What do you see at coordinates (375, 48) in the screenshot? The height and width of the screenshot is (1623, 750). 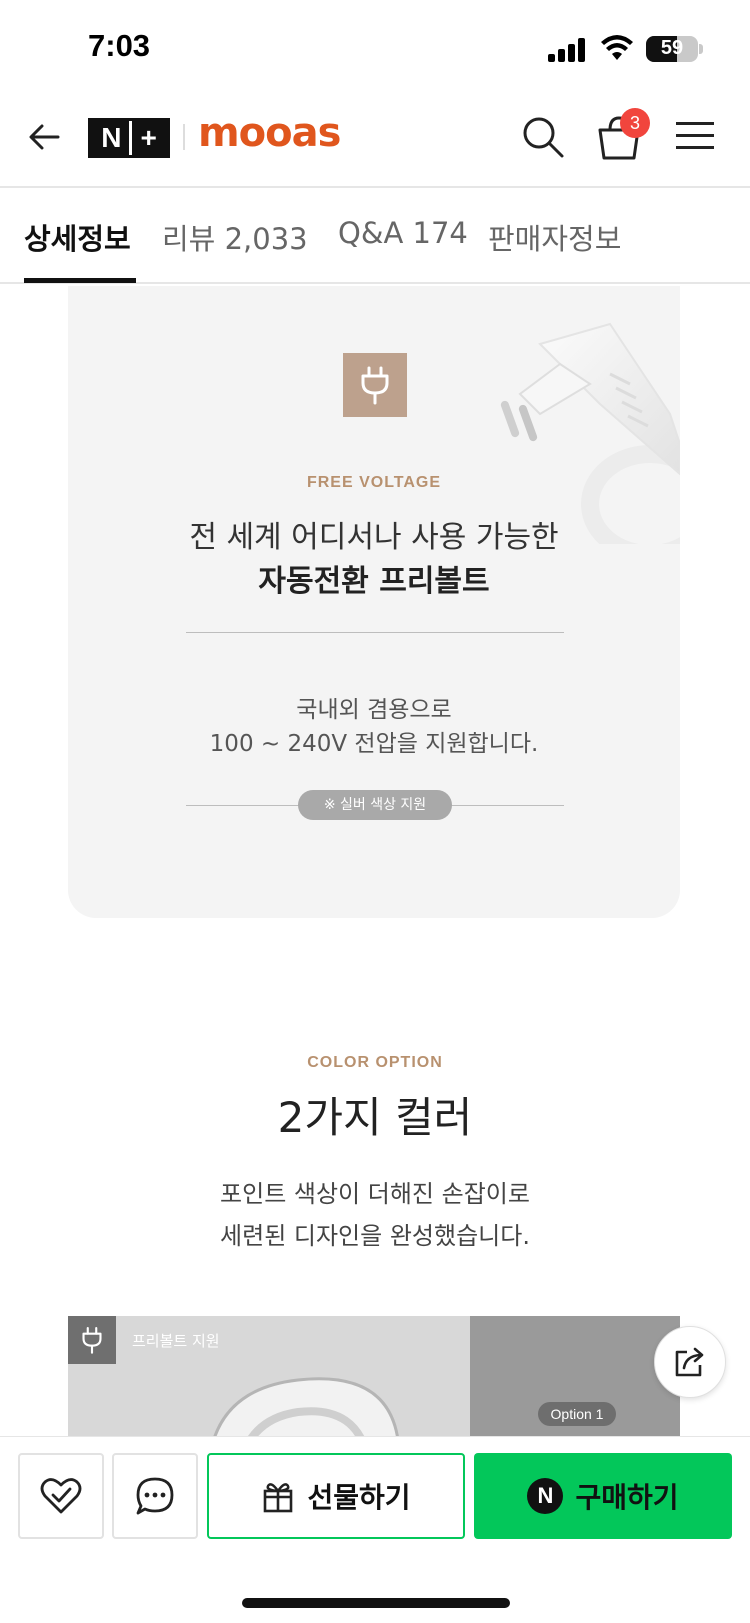 I see `status-bar: 7:03 59` at bounding box center [375, 48].